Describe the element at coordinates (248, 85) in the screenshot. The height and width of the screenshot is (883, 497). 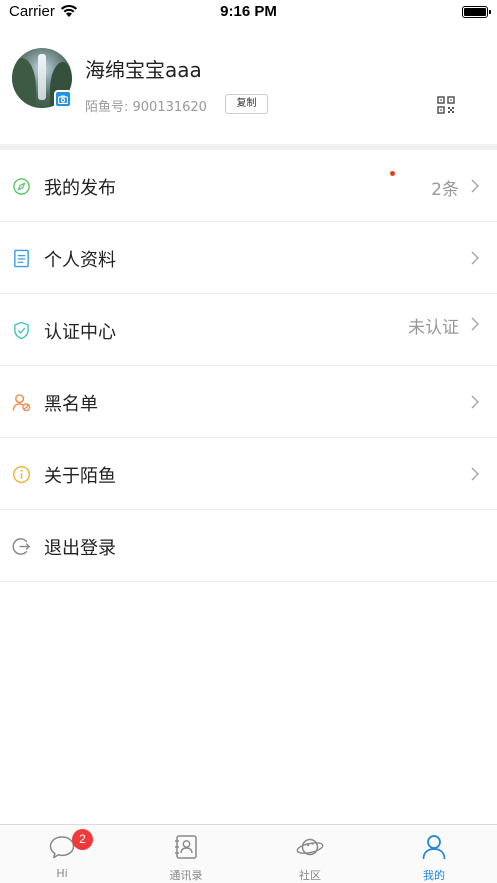
I see `profile-header: 海绵宝宝aaa 陌鱼号: 900131620 复制` at that location.